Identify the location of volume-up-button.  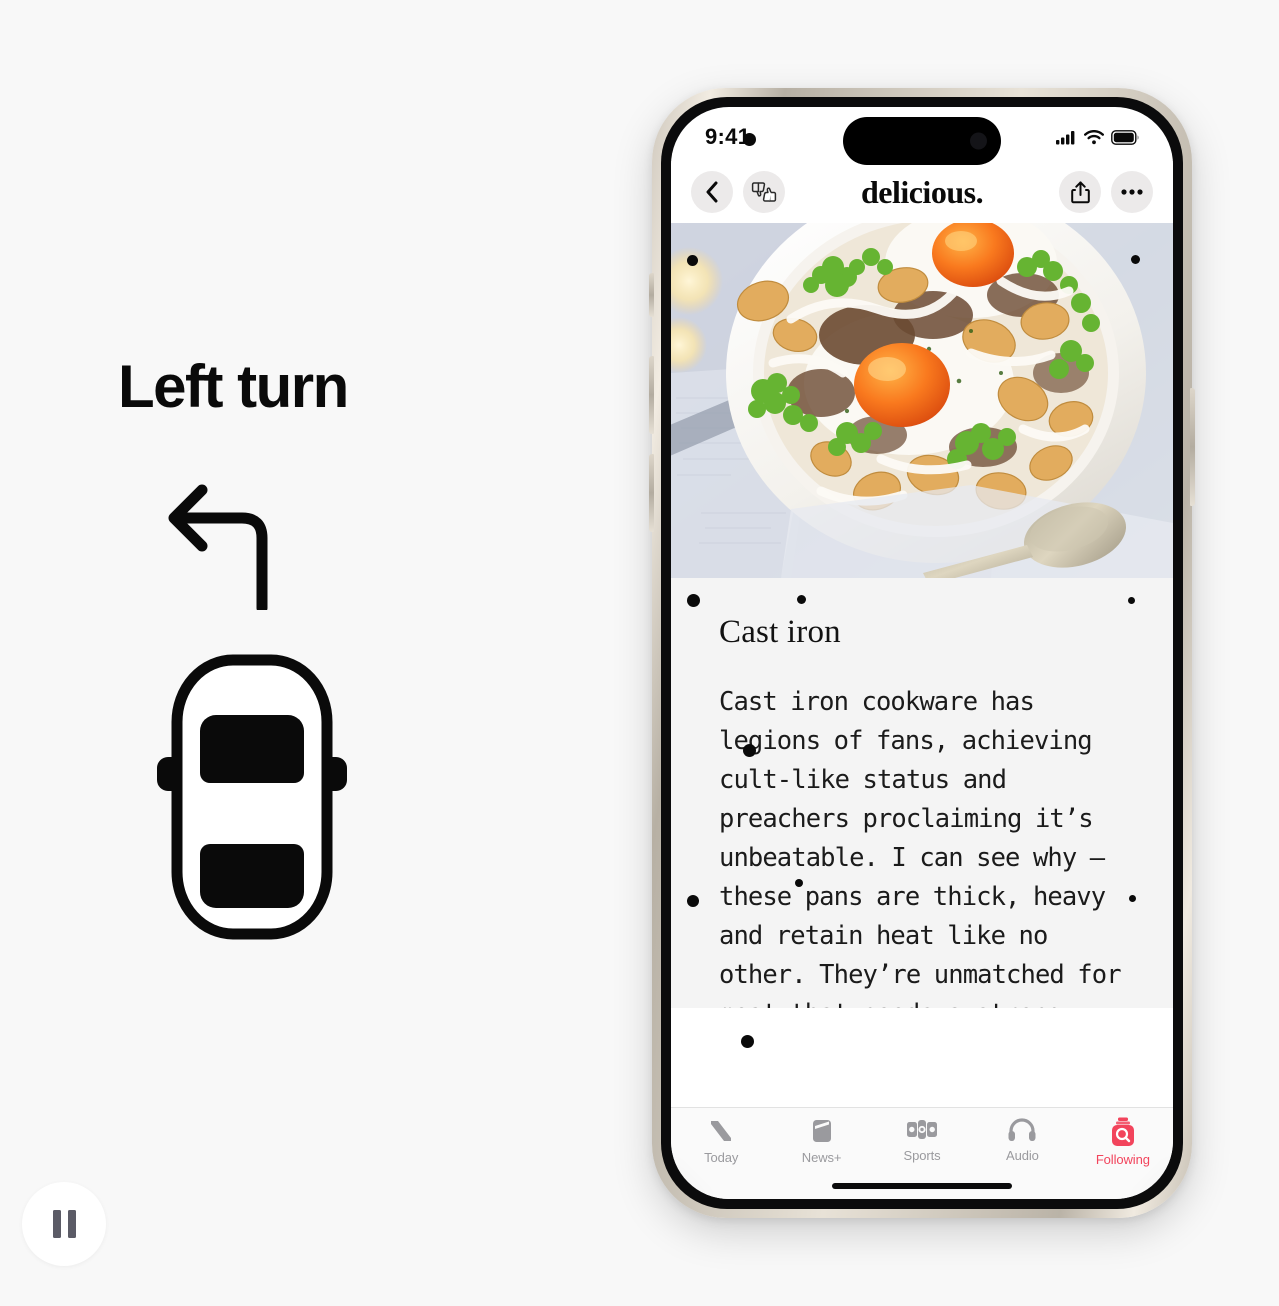
(651, 395).